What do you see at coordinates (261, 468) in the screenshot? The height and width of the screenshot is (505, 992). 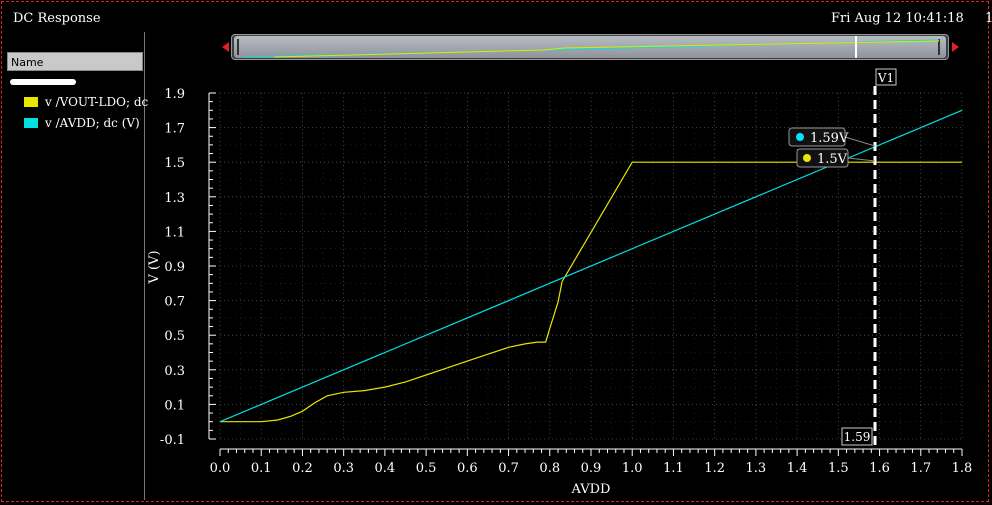 I see `x-tick-label: 0.1` at bounding box center [261, 468].